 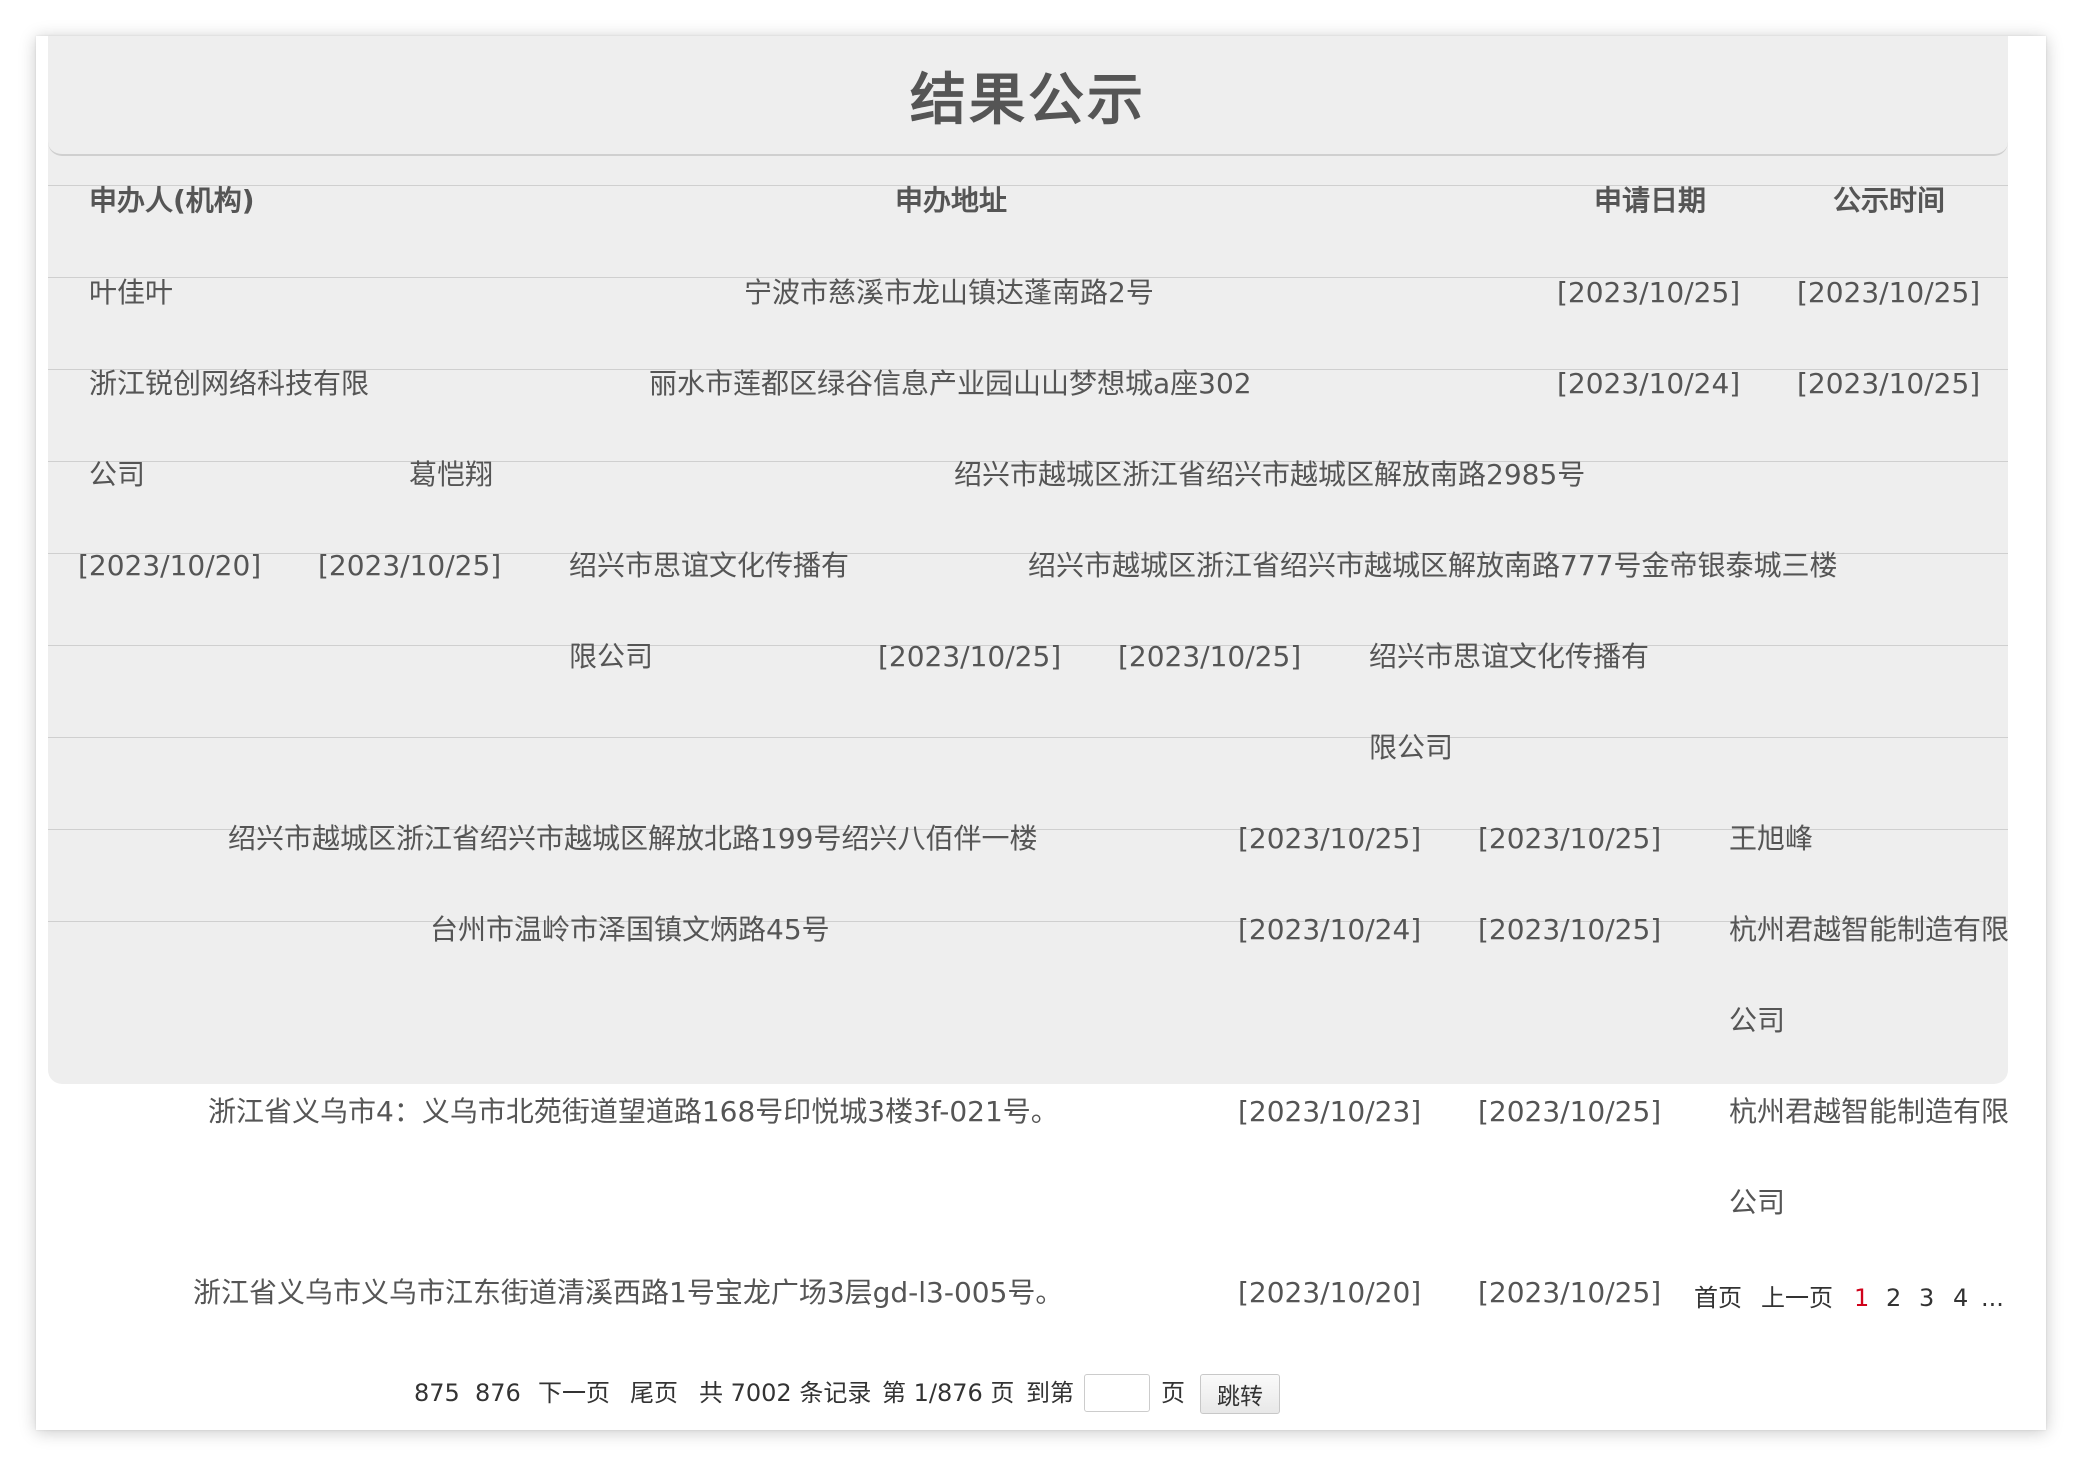 What do you see at coordinates (498, 1393) in the screenshot?
I see `pager-page-876-link: 876` at bounding box center [498, 1393].